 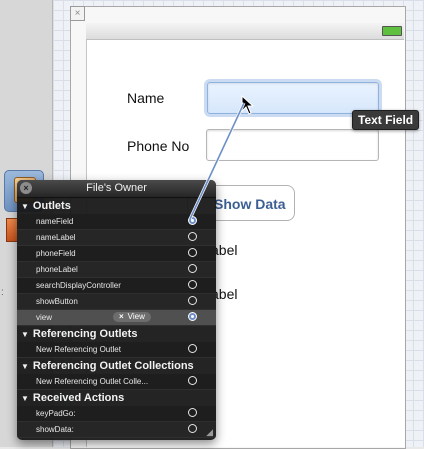 What do you see at coordinates (132, 317) in the screenshot?
I see `connection-pill: × View` at bounding box center [132, 317].